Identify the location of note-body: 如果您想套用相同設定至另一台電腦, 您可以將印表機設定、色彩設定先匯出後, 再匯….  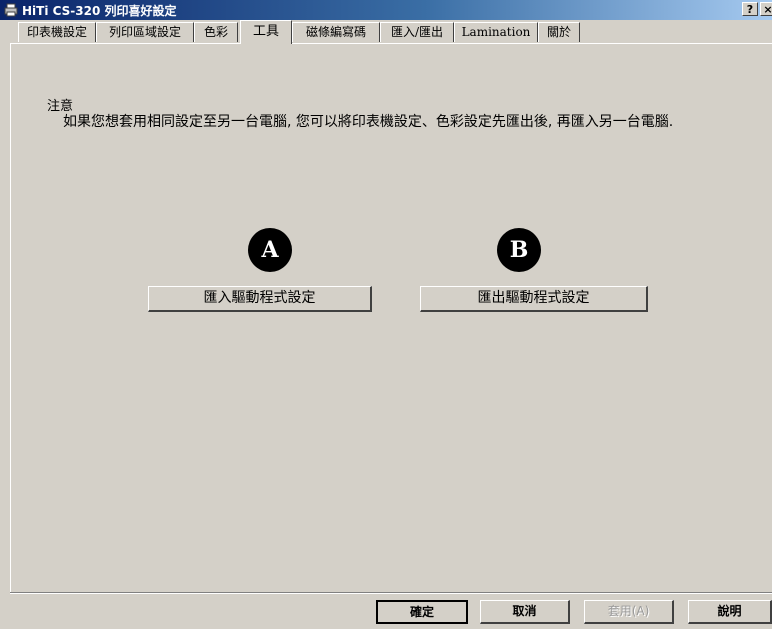
(368, 122).